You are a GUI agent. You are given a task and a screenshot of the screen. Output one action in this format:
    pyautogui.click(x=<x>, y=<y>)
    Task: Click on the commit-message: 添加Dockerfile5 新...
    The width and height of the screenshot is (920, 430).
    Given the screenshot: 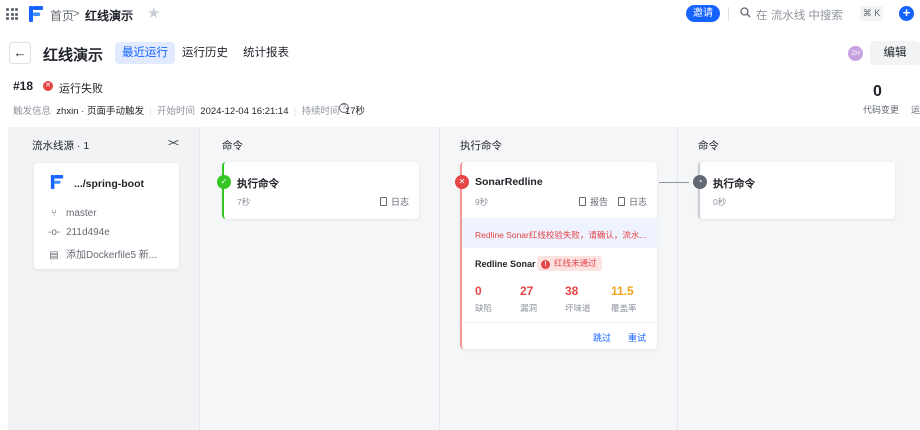 What is the action you would take?
    pyautogui.click(x=112, y=255)
    